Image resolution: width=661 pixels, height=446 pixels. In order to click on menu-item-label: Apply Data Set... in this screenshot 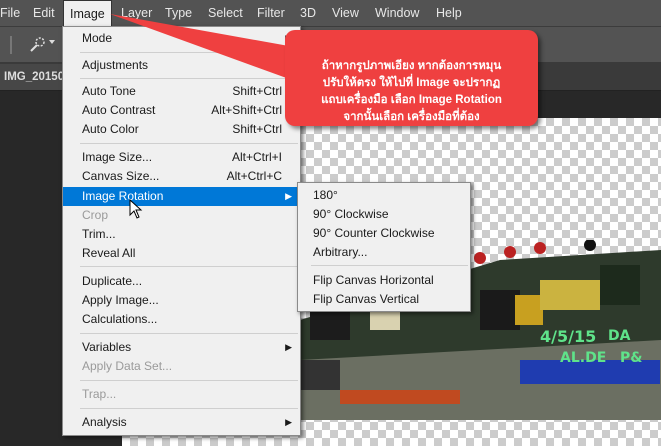, I will do `click(127, 366)`.